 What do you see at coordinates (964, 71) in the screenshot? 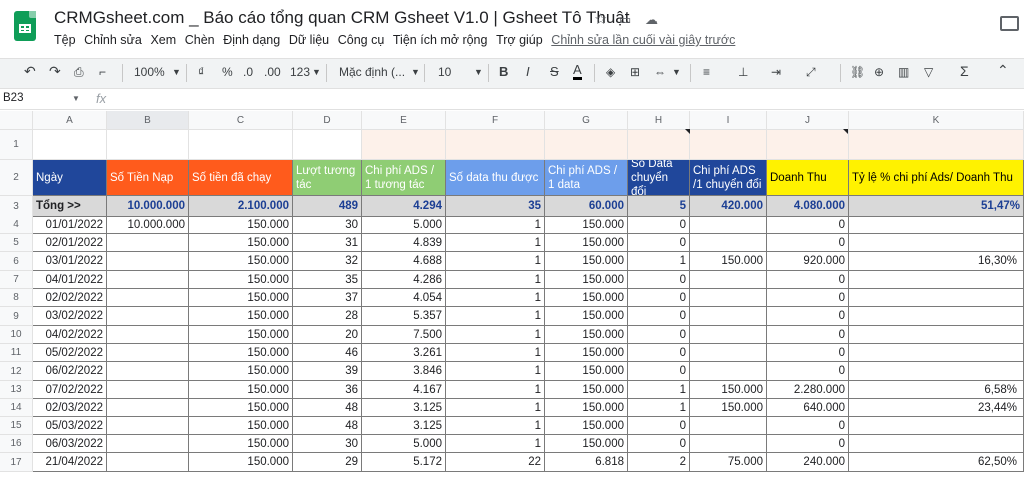
I see `functions-button: Σ` at bounding box center [964, 71].